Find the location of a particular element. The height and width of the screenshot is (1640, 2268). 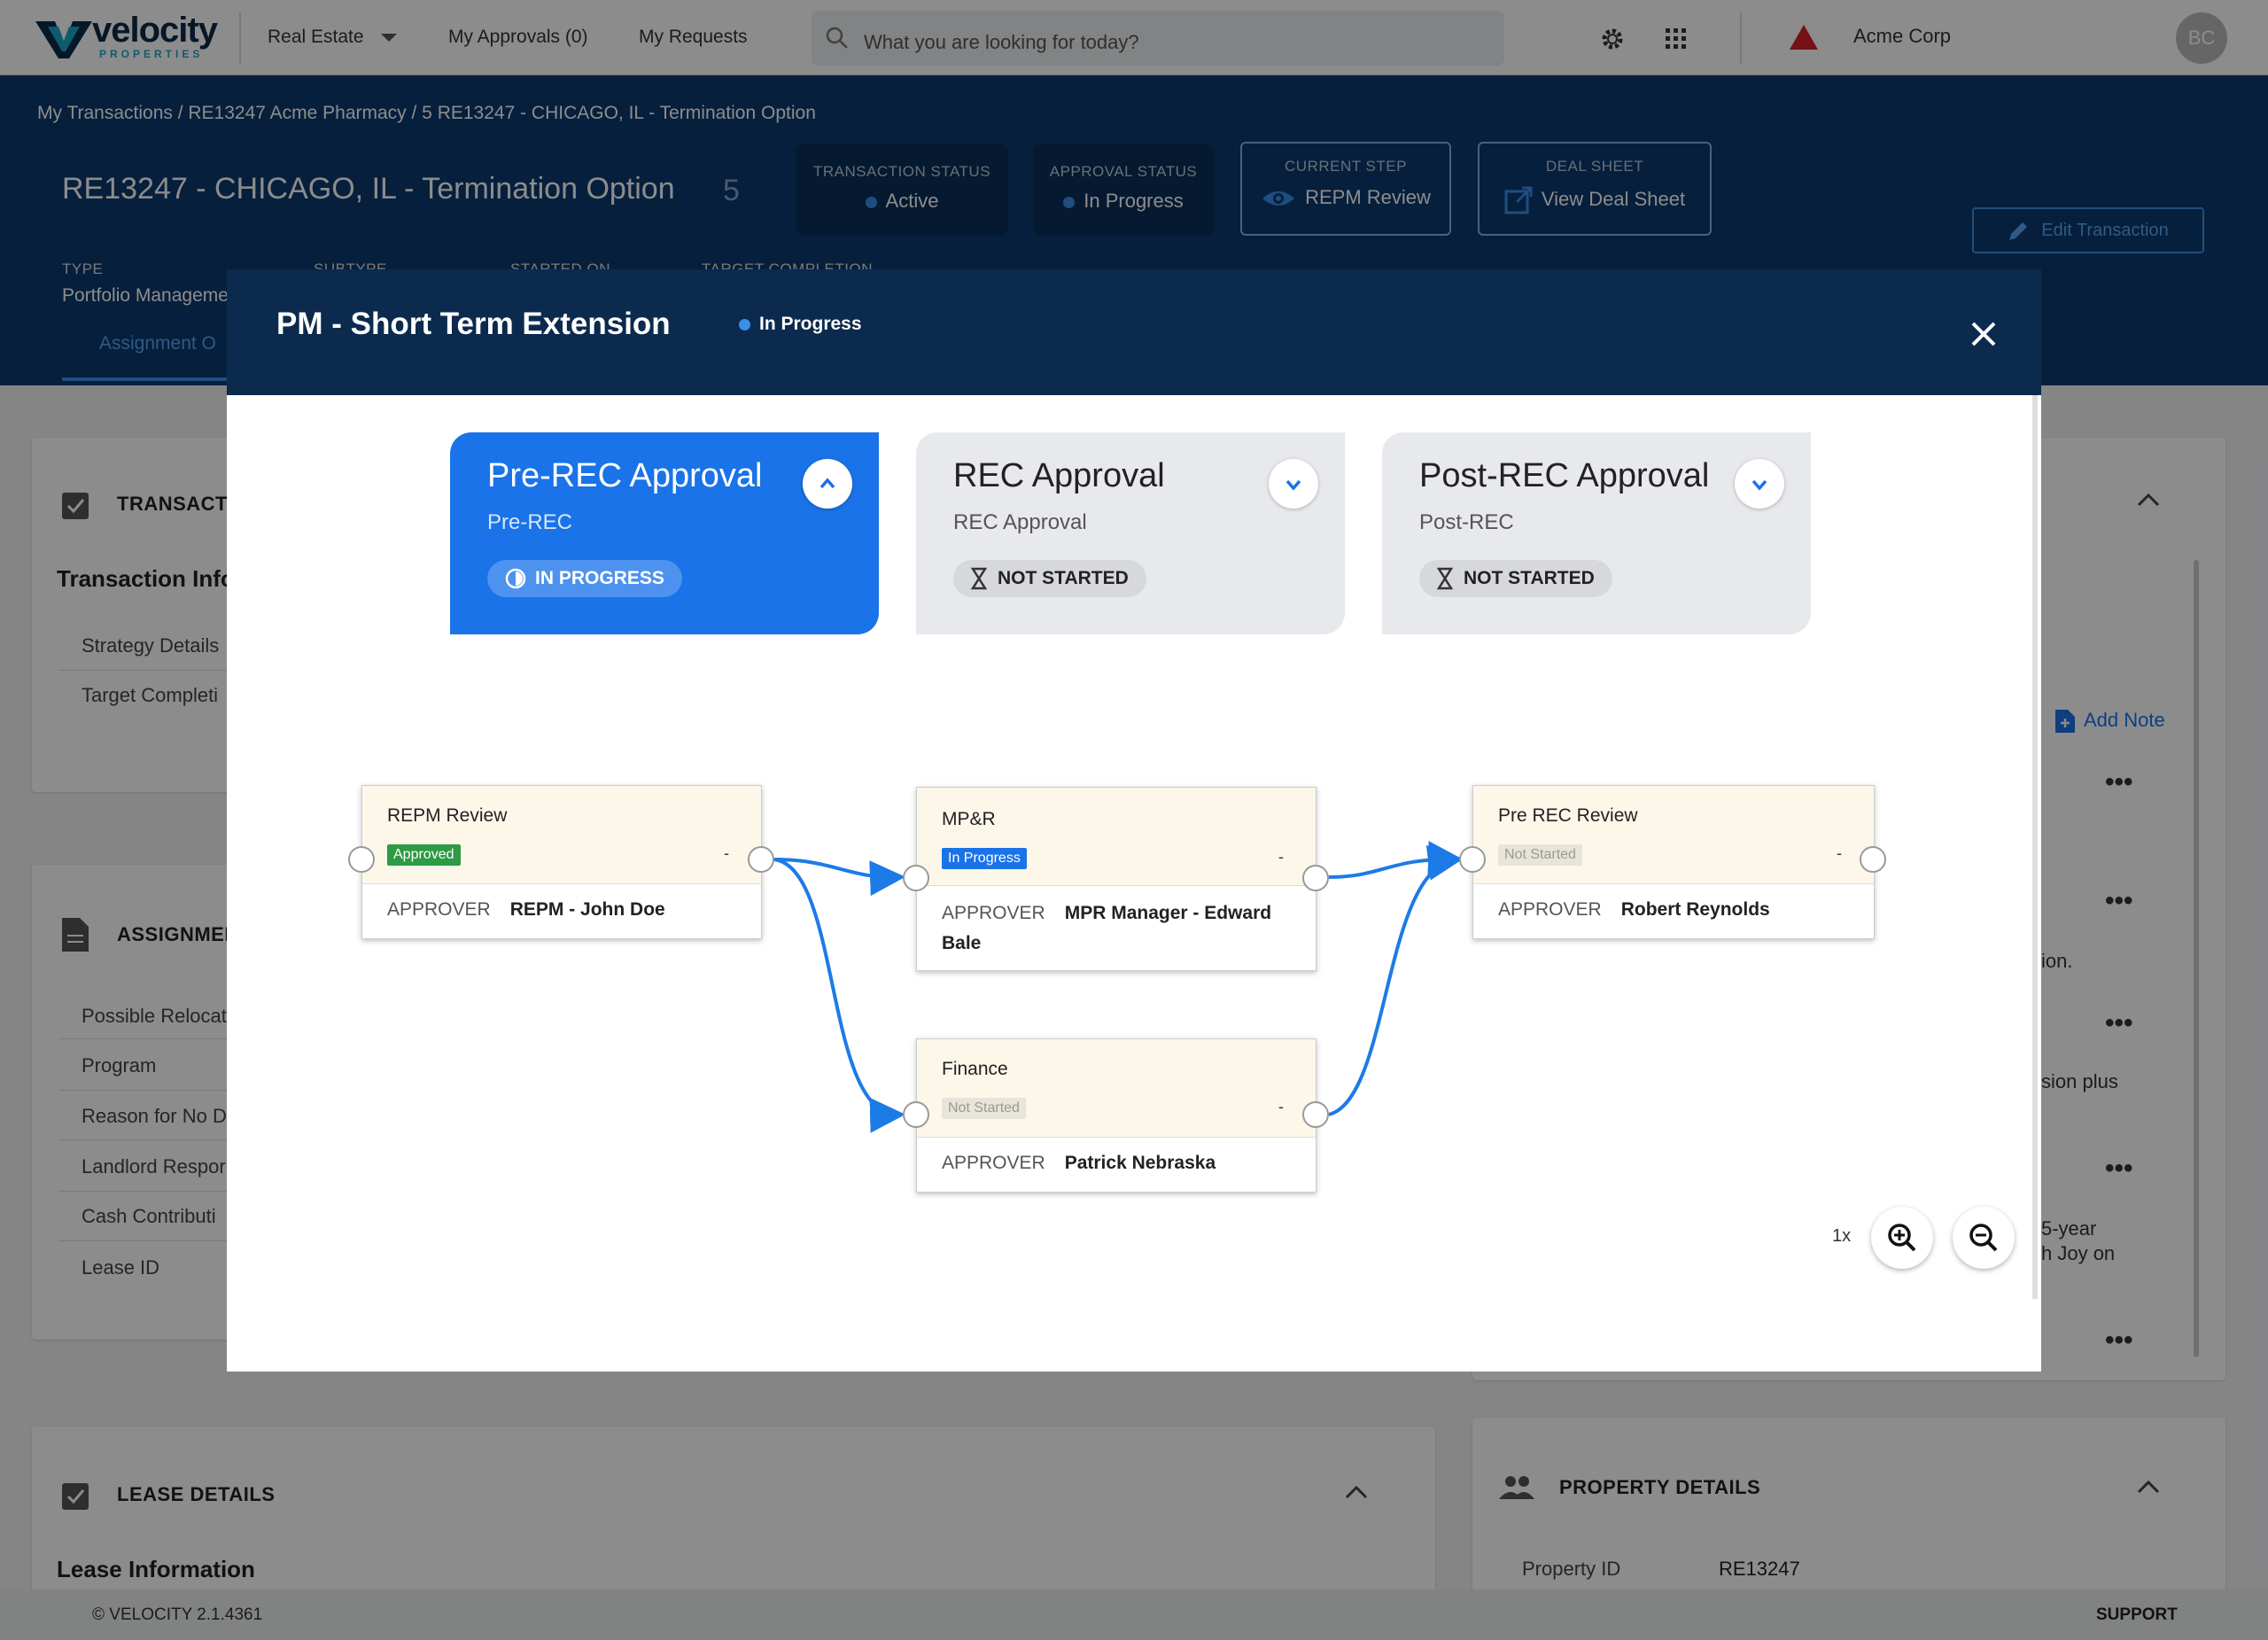

zoom-in-button is located at coordinates (1902, 1238).